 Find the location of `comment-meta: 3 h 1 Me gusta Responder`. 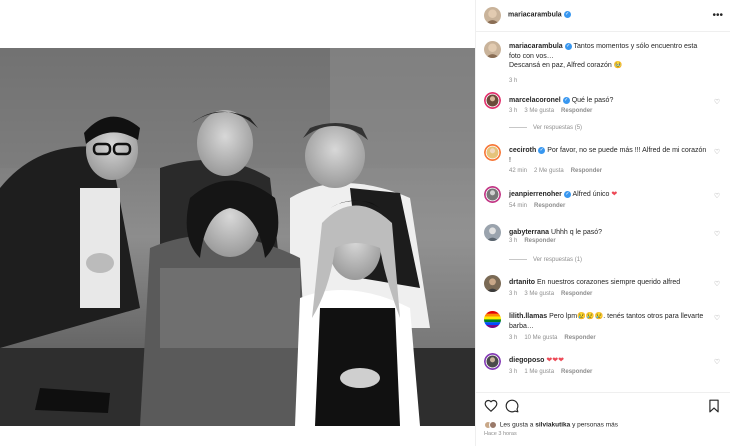

comment-meta: 3 h 1 Me gusta Responder is located at coordinates (554, 372).